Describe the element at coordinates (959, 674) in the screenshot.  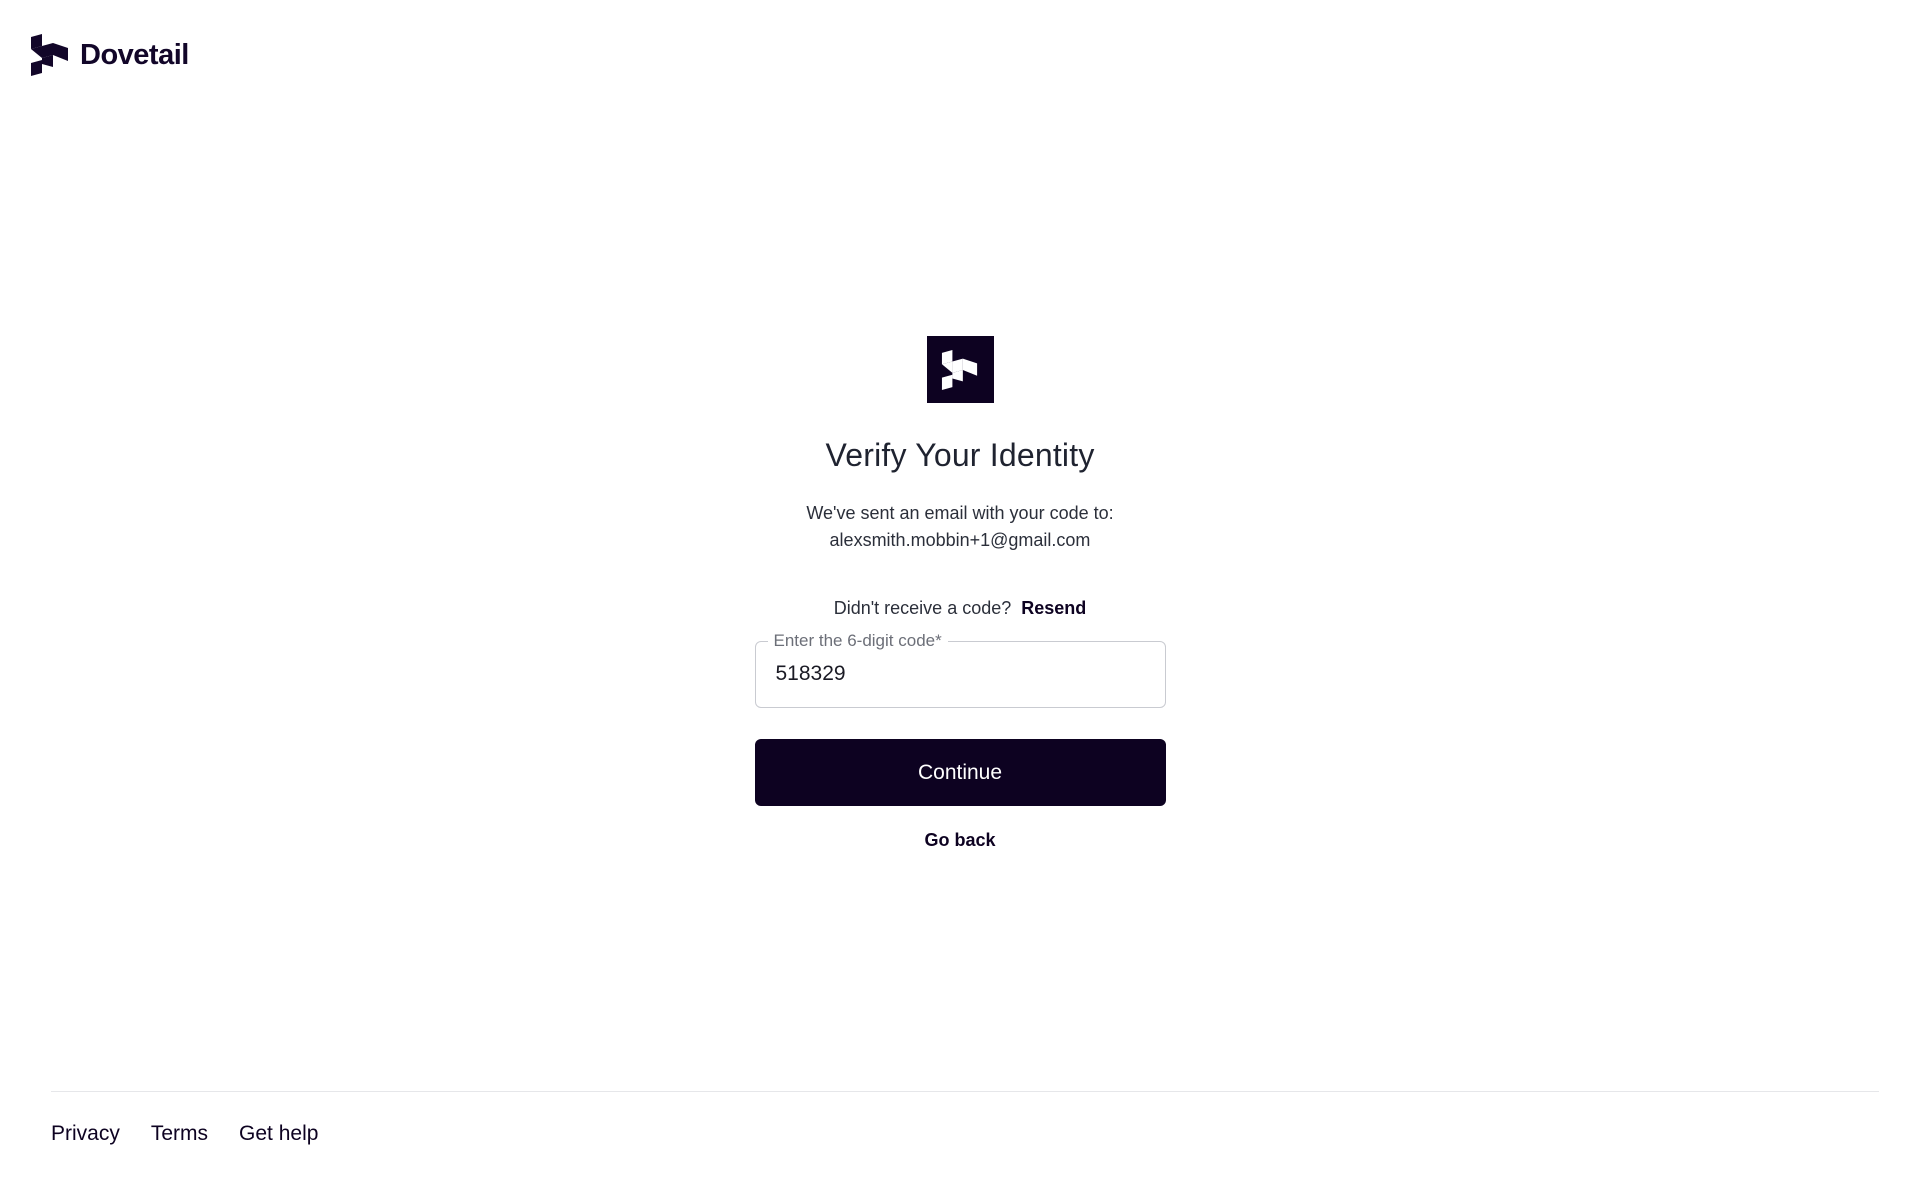
I see `code-input` at that location.